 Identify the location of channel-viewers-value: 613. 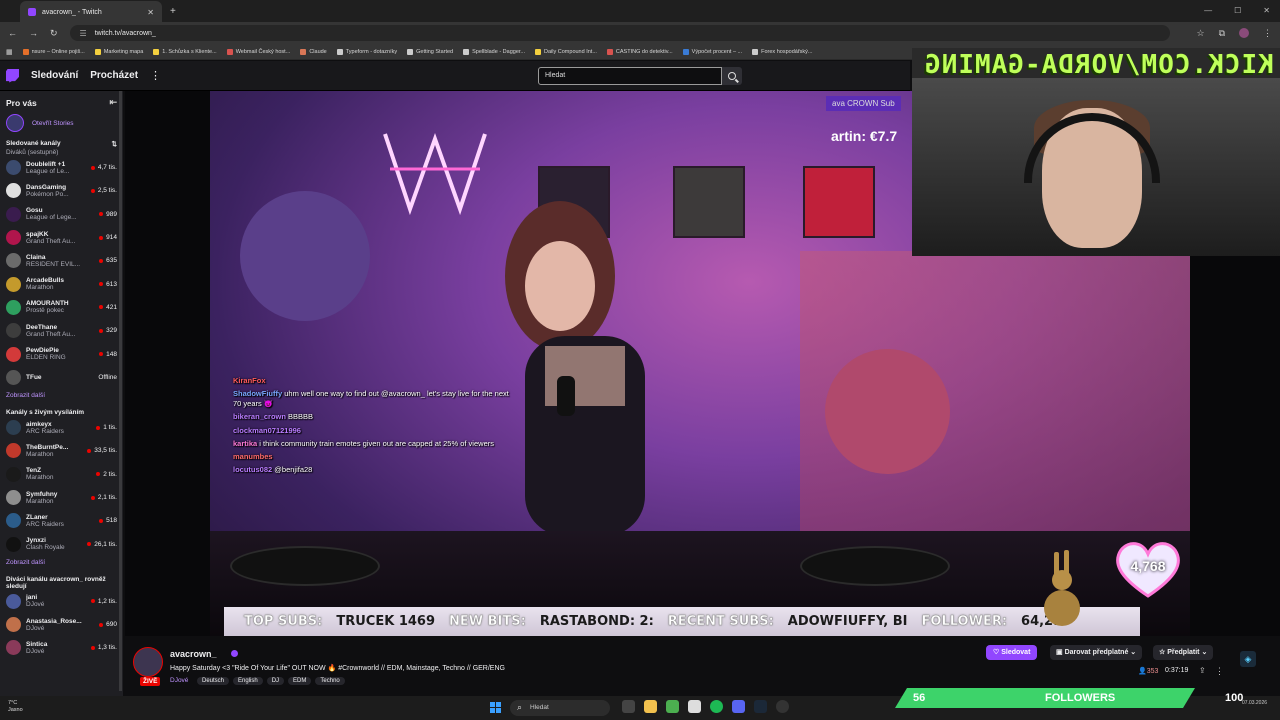
(111, 284).